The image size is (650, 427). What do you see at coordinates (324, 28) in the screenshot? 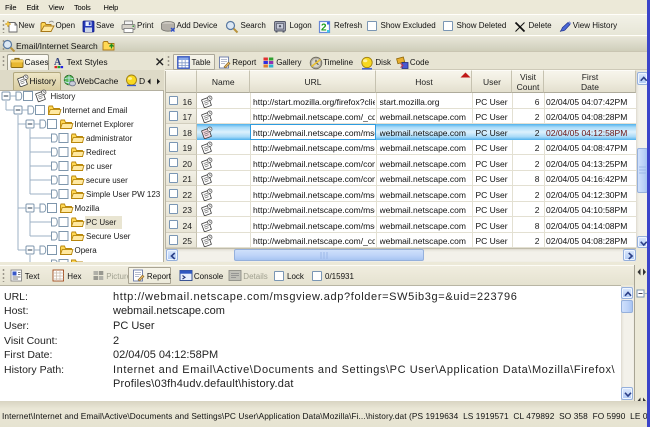
I see `svg-text: 2` at bounding box center [324, 28].